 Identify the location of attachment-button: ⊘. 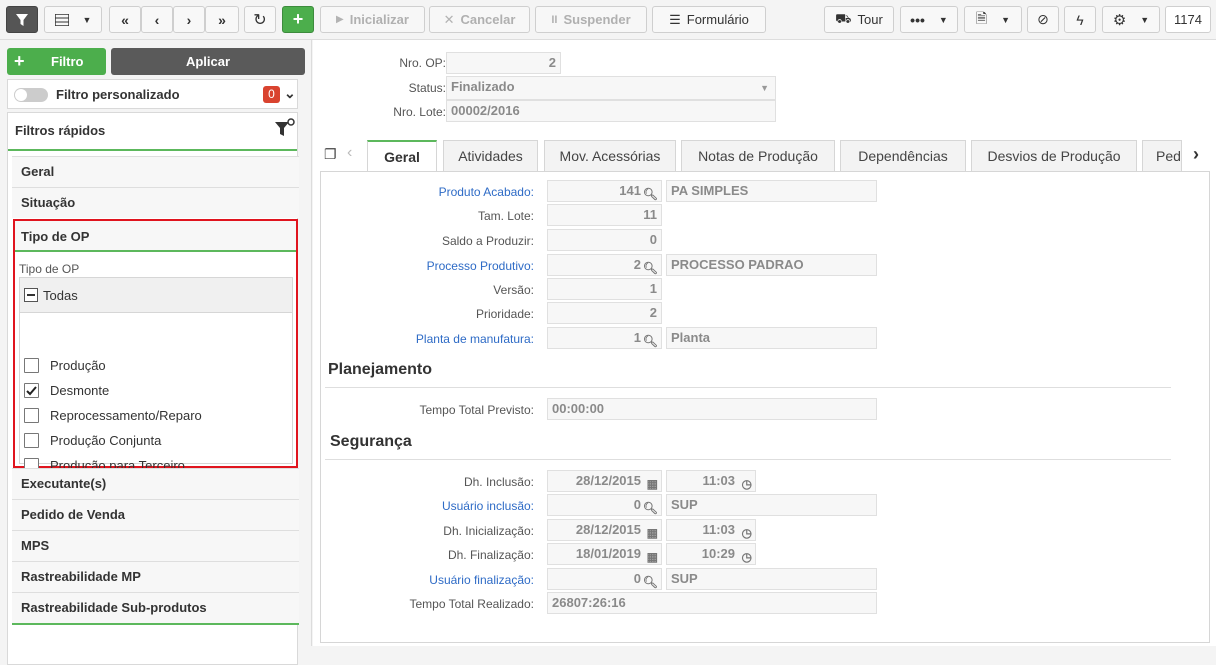
(1043, 19).